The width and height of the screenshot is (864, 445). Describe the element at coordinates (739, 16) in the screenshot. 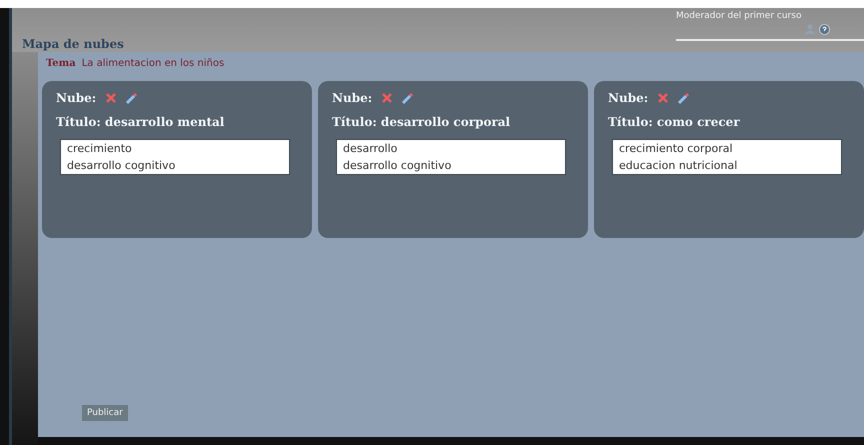

I see `user-role: Moderador del primer curso` at that location.